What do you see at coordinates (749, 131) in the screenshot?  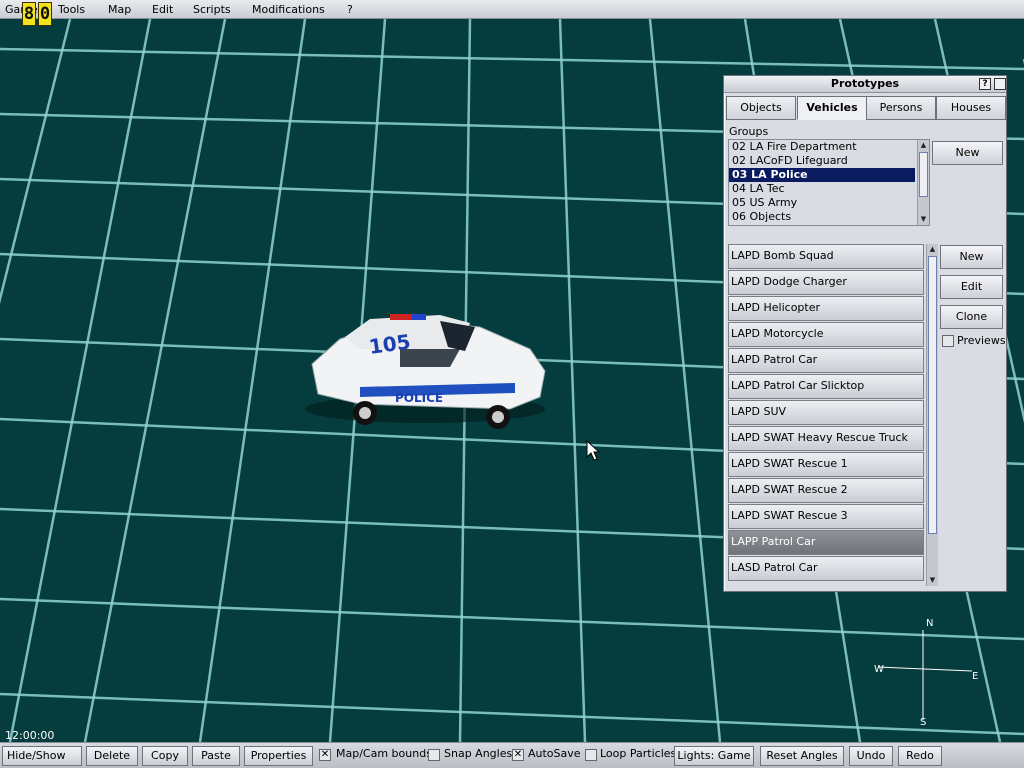 I see `groups-label: Groups` at bounding box center [749, 131].